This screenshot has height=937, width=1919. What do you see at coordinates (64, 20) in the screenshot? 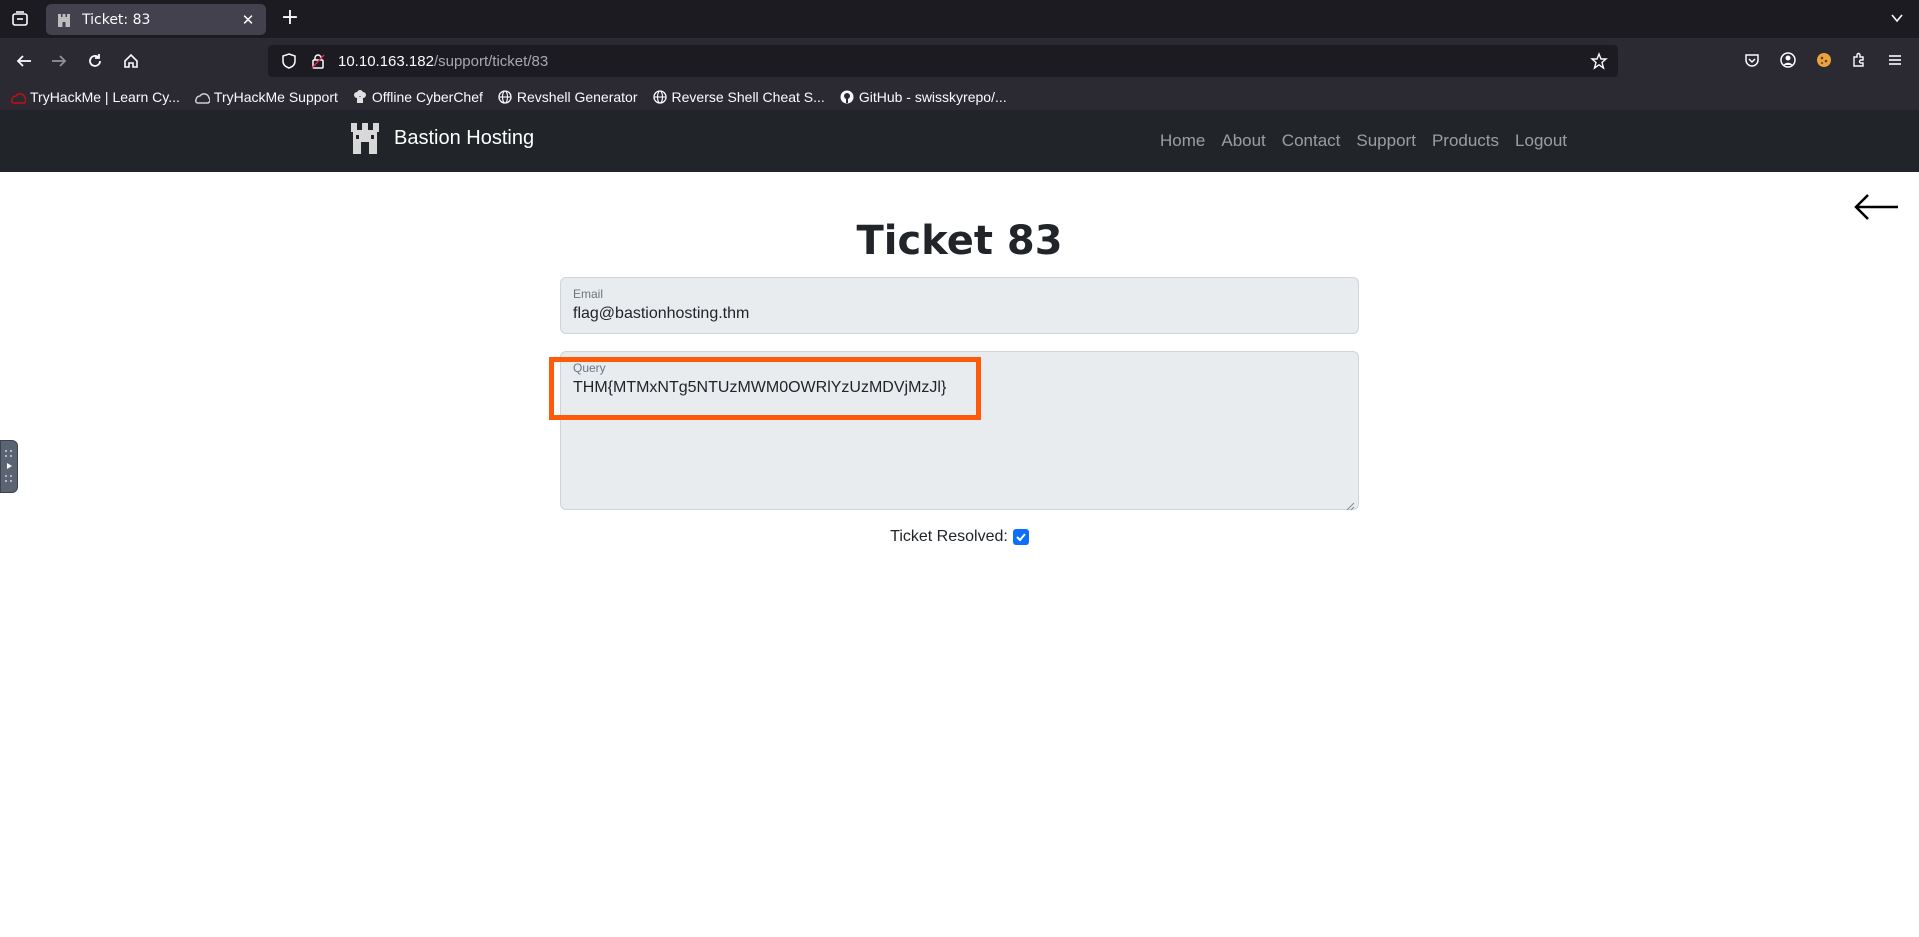
I see `castle-icon` at bounding box center [64, 20].